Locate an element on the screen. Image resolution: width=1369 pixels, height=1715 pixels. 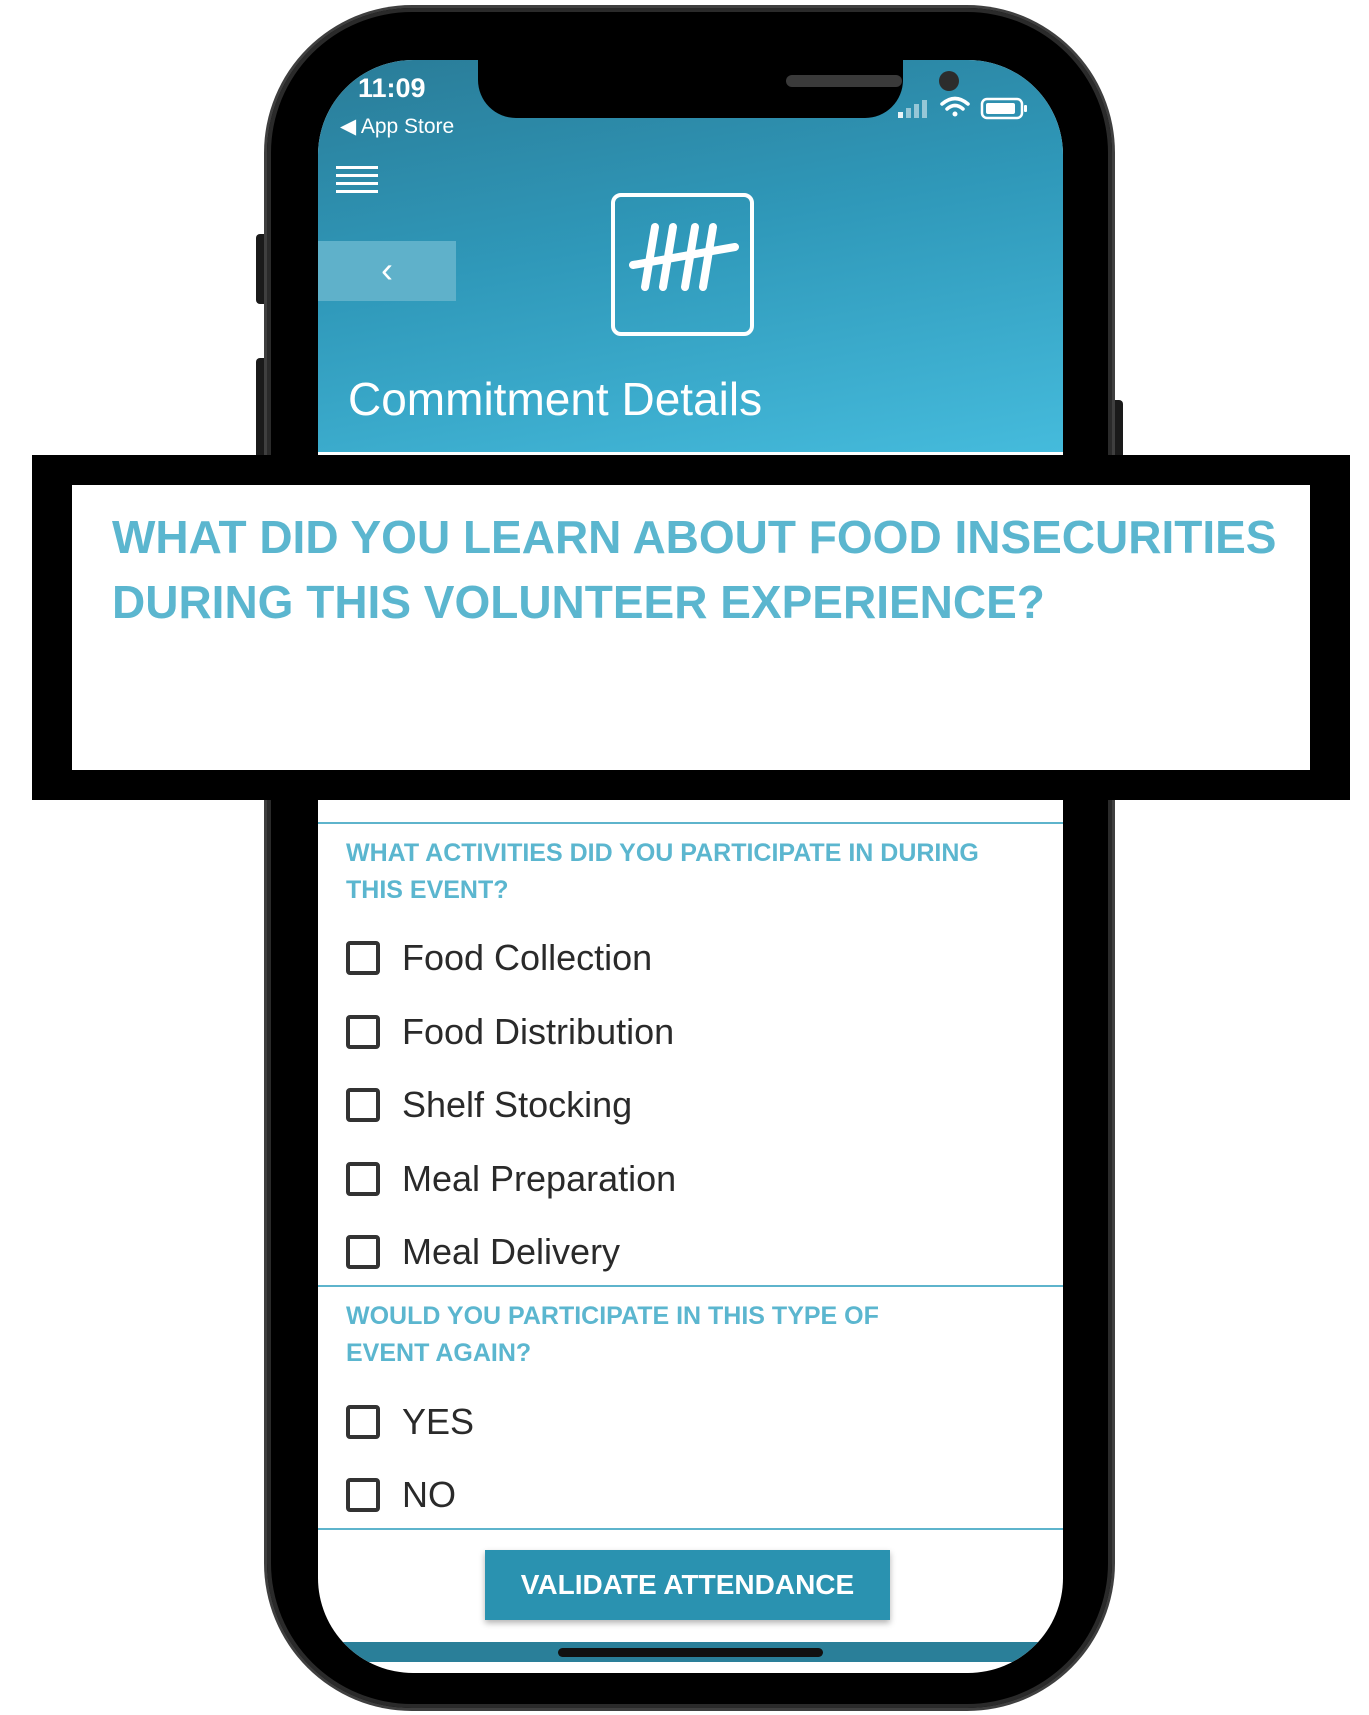
option-label: Meal Preparation is located at coordinates (539, 1178).